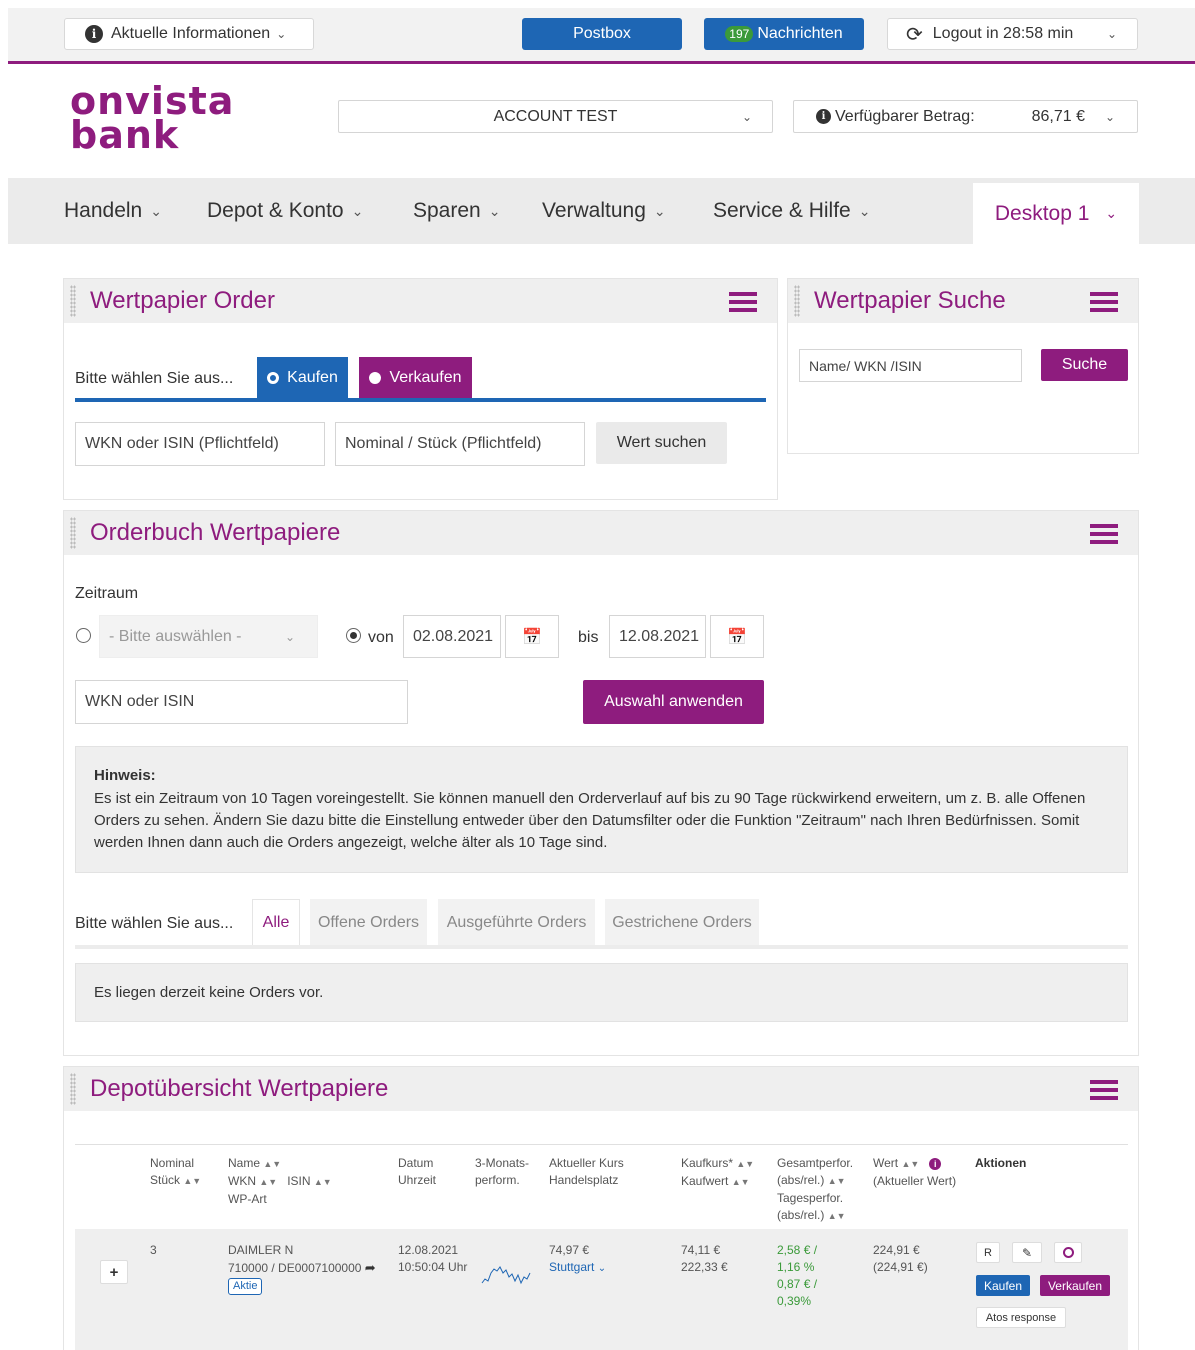 This screenshot has width=1195, height=1350. I want to click on options-button, so click(1068, 1252).